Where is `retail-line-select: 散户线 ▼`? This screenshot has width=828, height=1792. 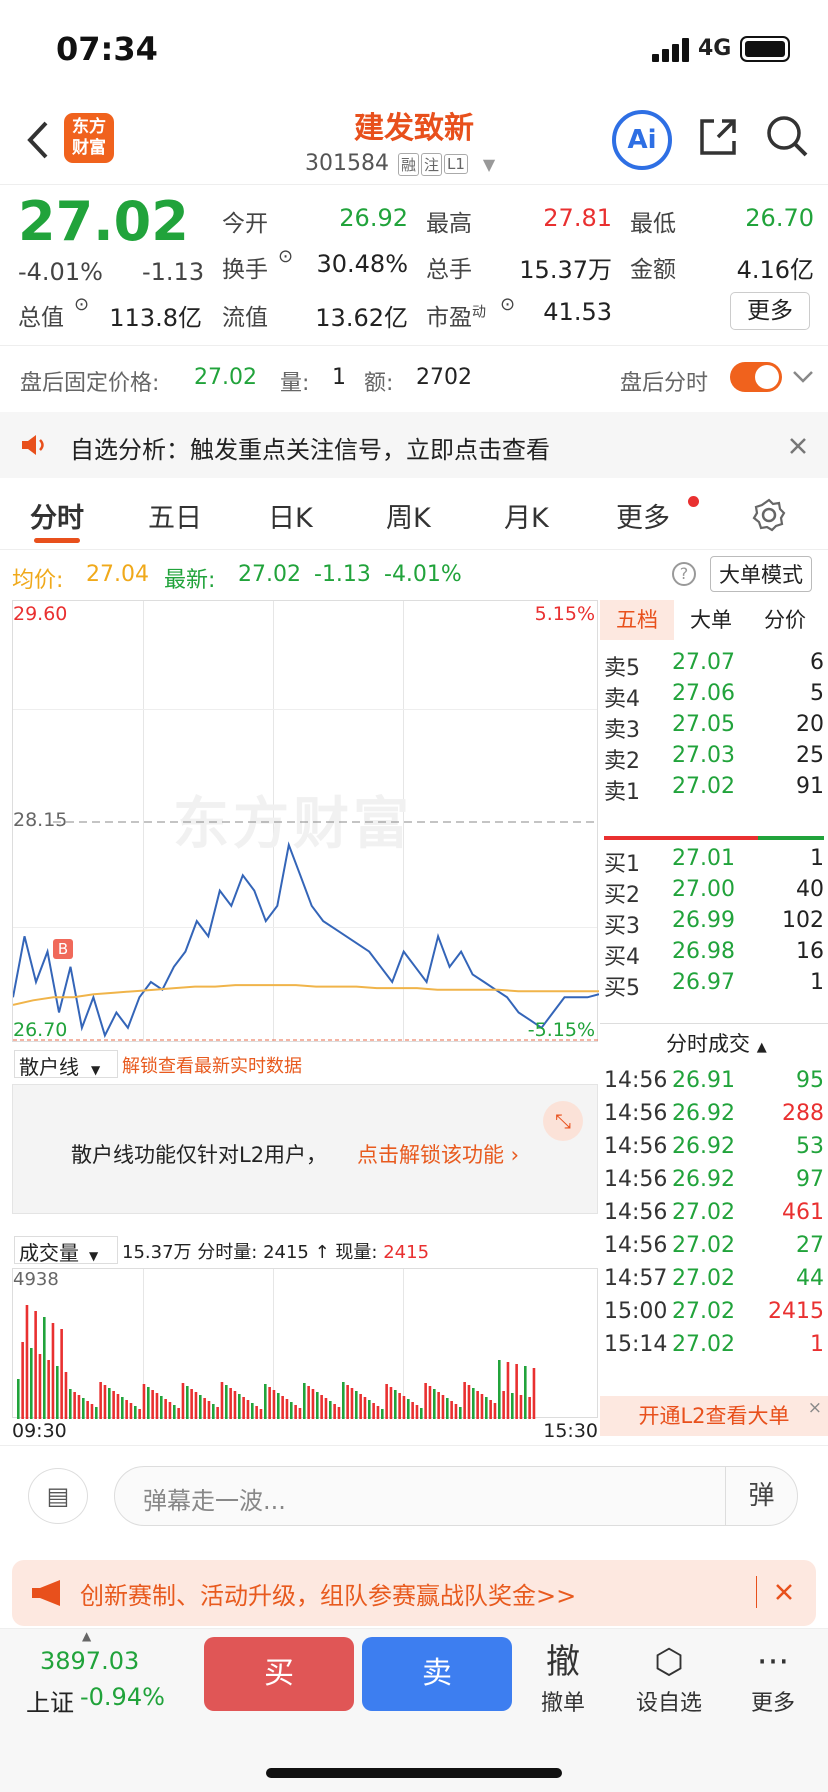 retail-line-select: 散户线 ▼ is located at coordinates (66, 1064).